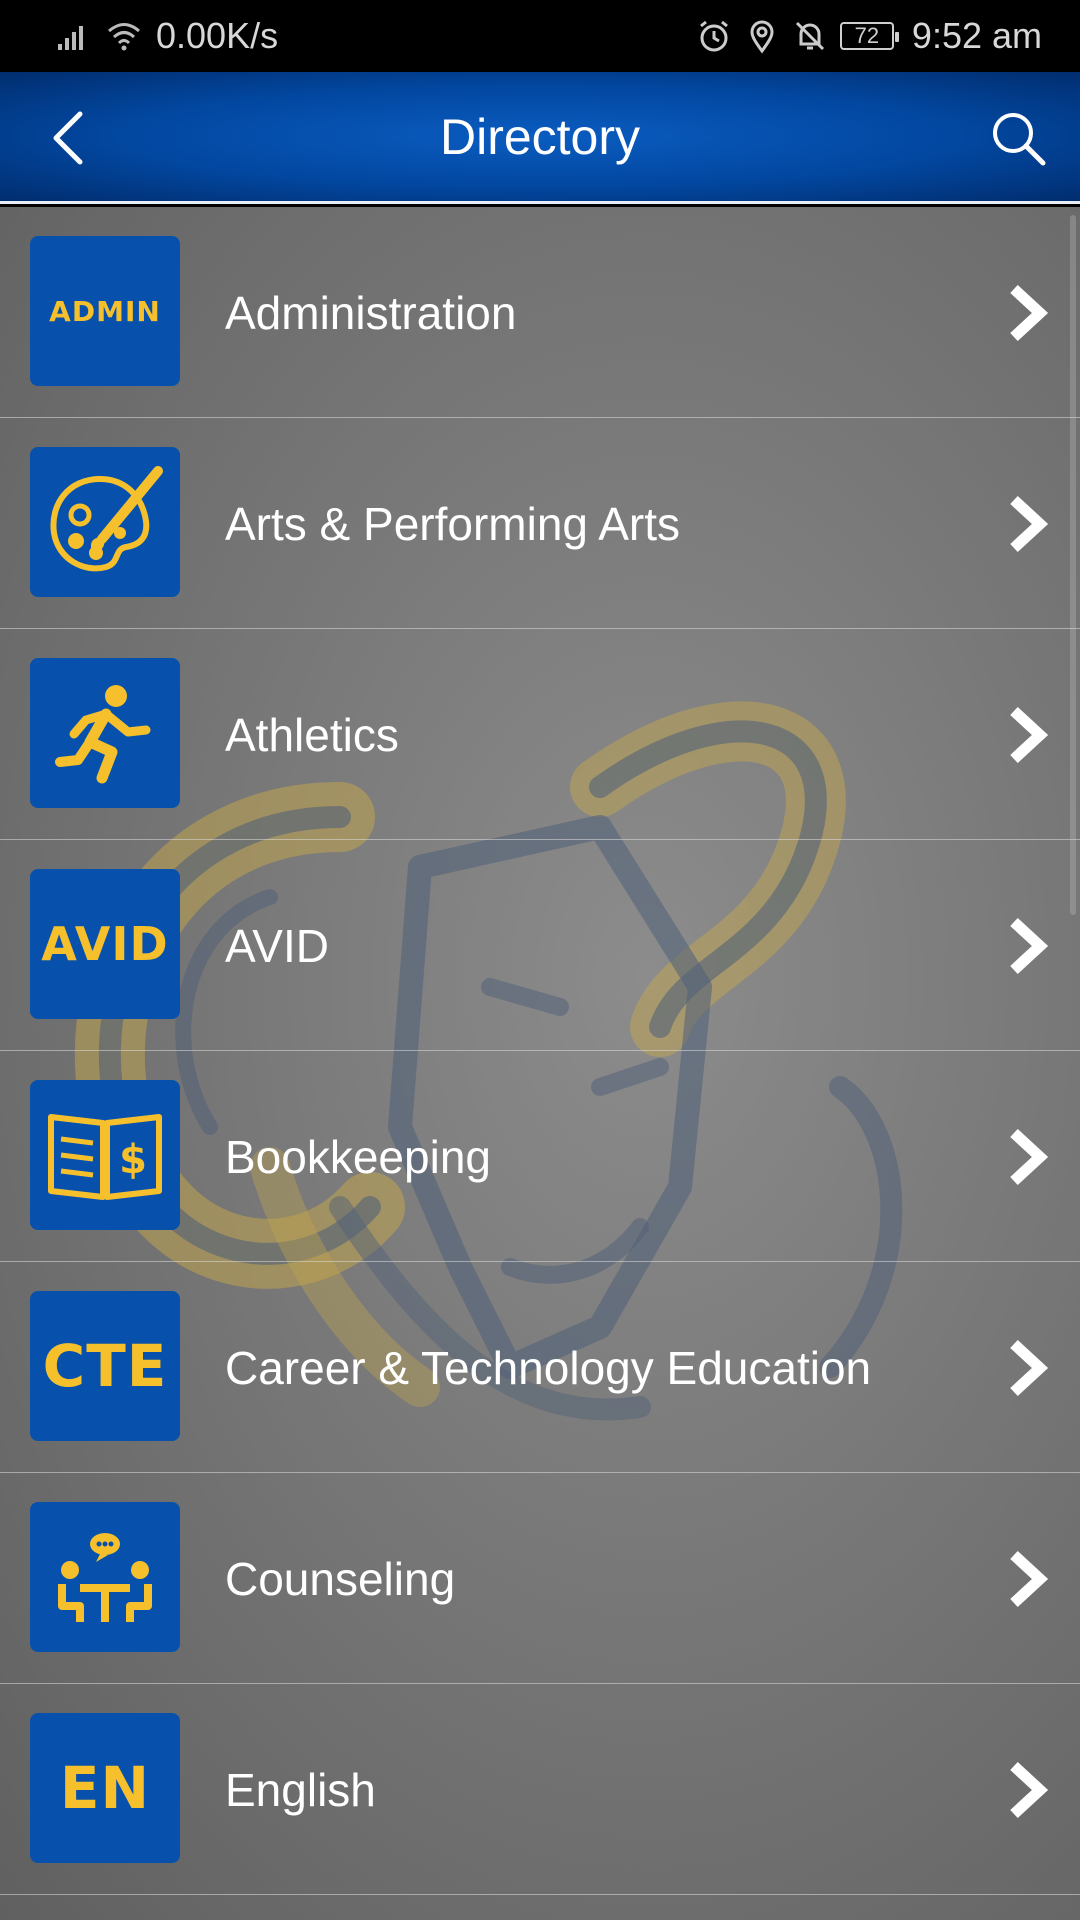 The height and width of the screenshot is (1920, 1080). I want to click on avid-icon-text: AVID, so click(105, 944).